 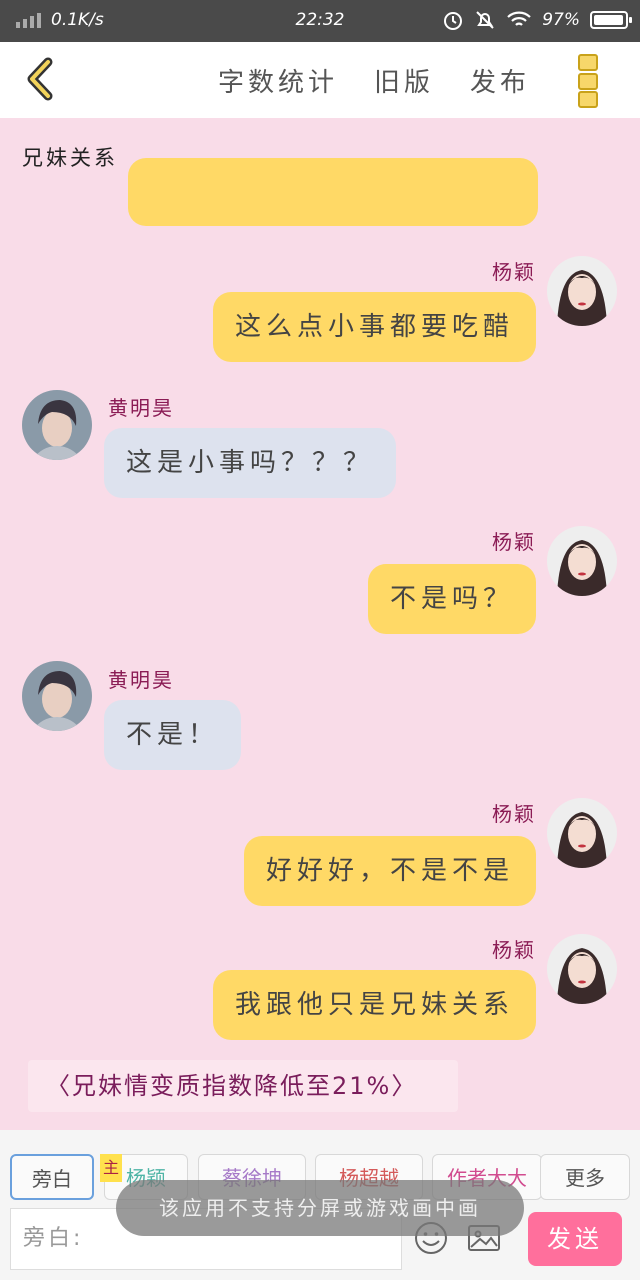 What do you see at coordinates (585, 1177) in the screenshot?
I see `more-roles-button: 更多` at bounding box center [585, 1177].